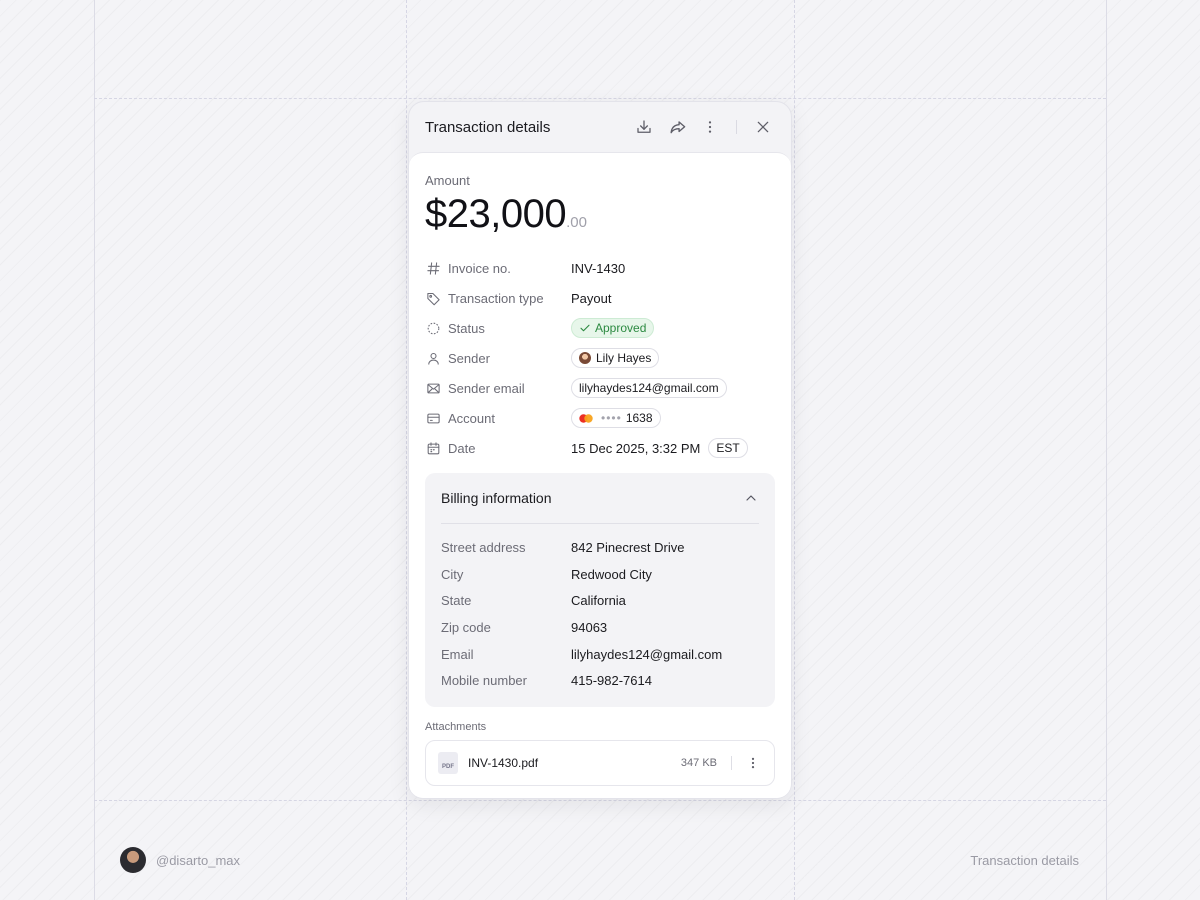 The image size is (1200, 900). Describe the element at coordinates (600, 127) in the screenshot. I see `panel-header: Transaction details` at that location.